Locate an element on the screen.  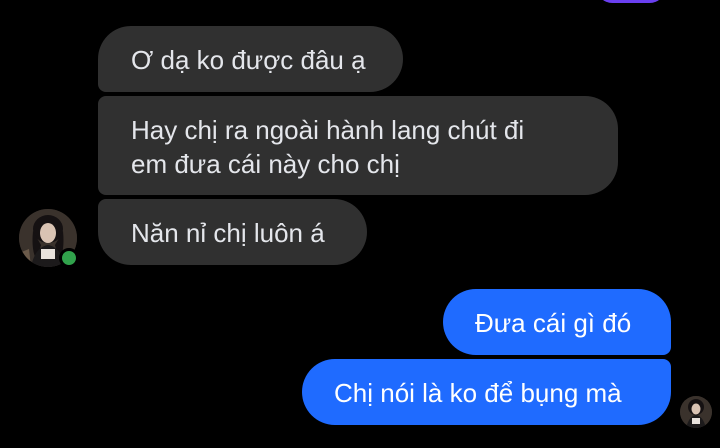
outgoing-message: Đưa cái gì đó is located at coordinates (557, 322).